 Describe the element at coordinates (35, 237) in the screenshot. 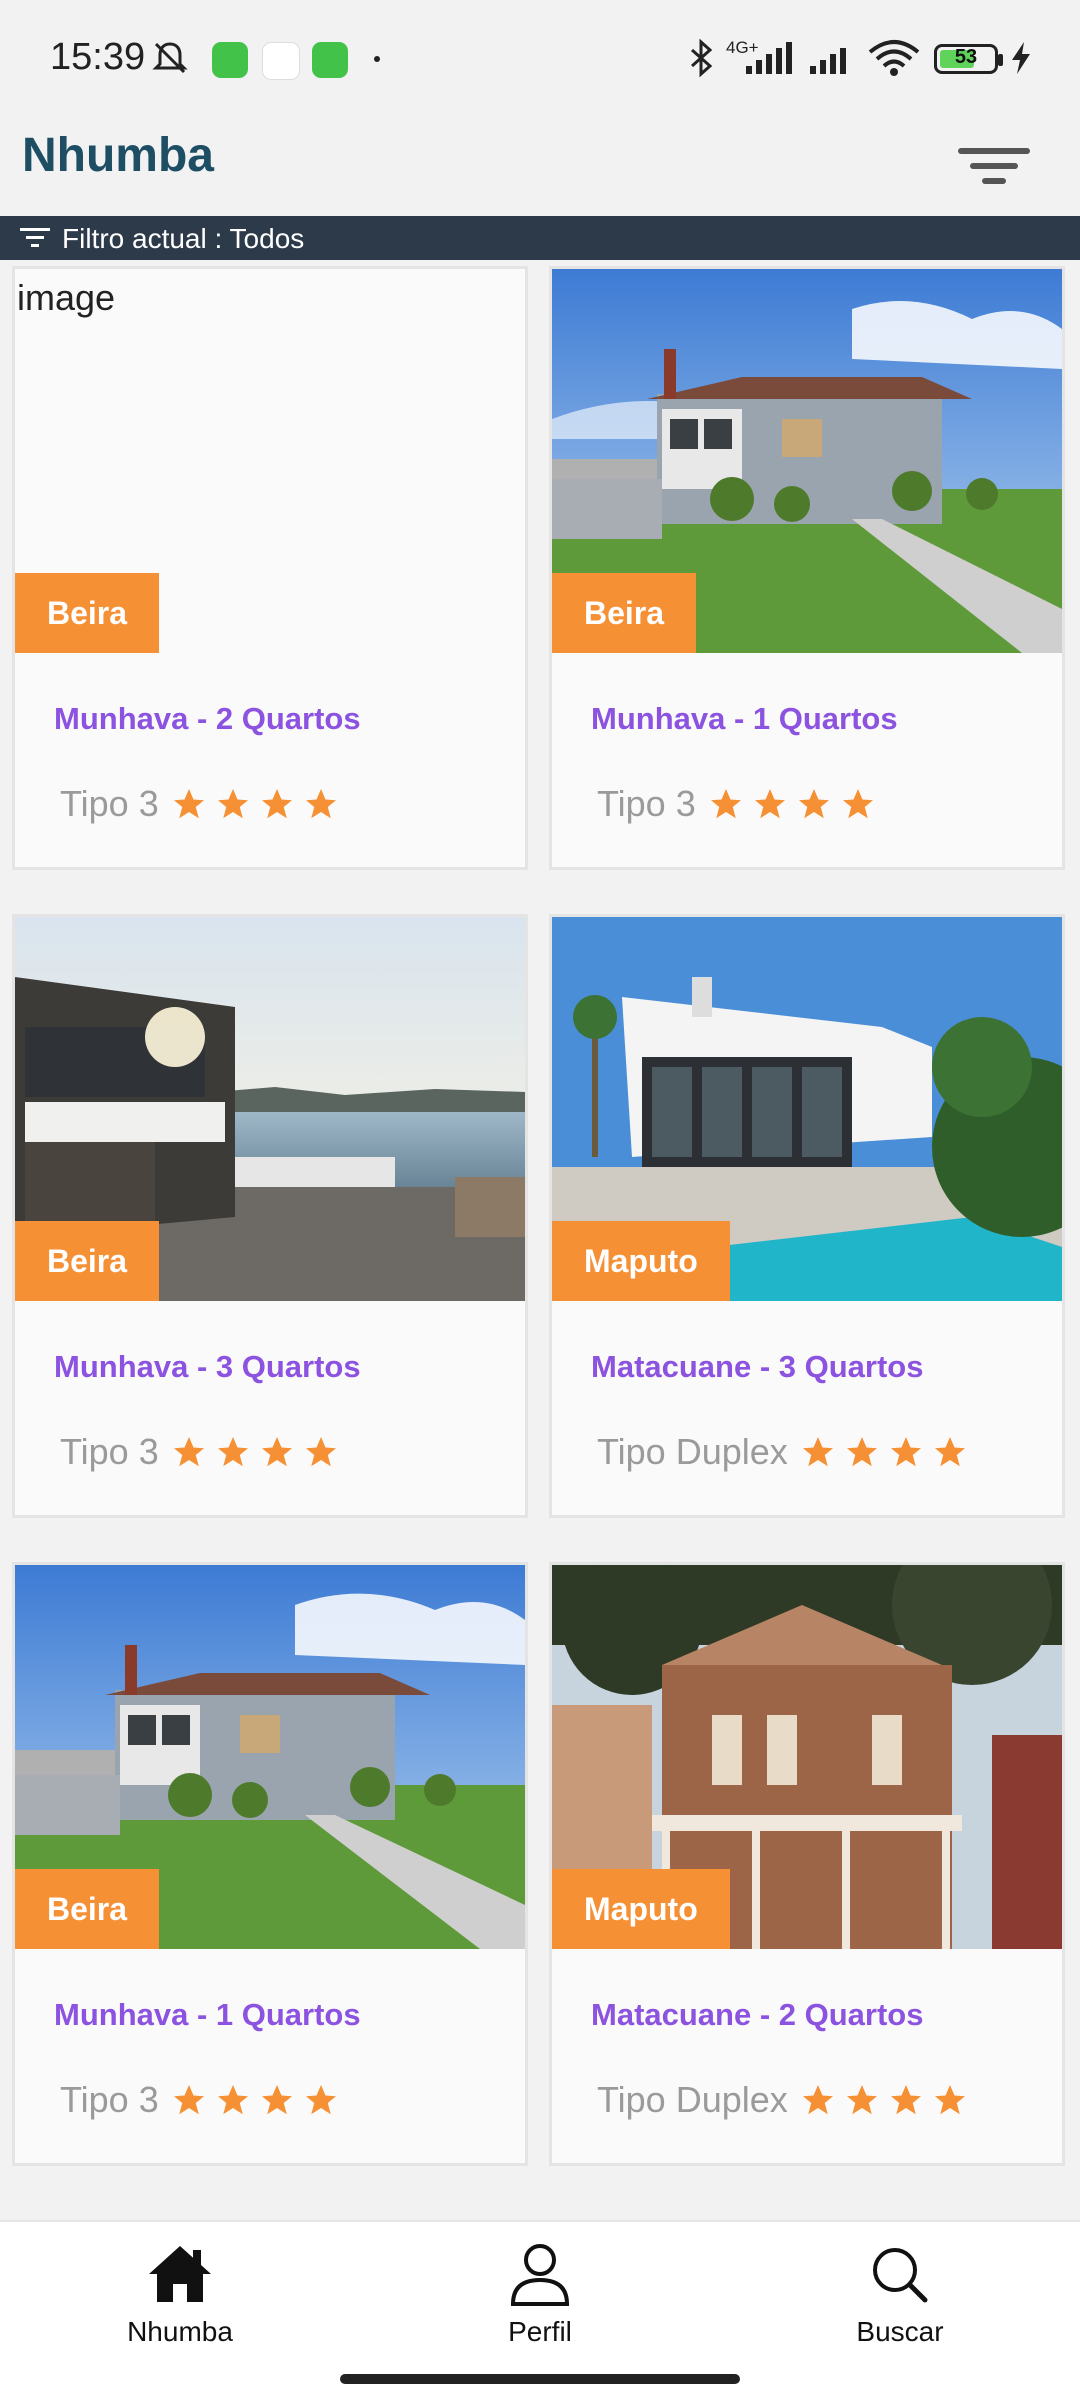

I see `filter-icon` at that location.